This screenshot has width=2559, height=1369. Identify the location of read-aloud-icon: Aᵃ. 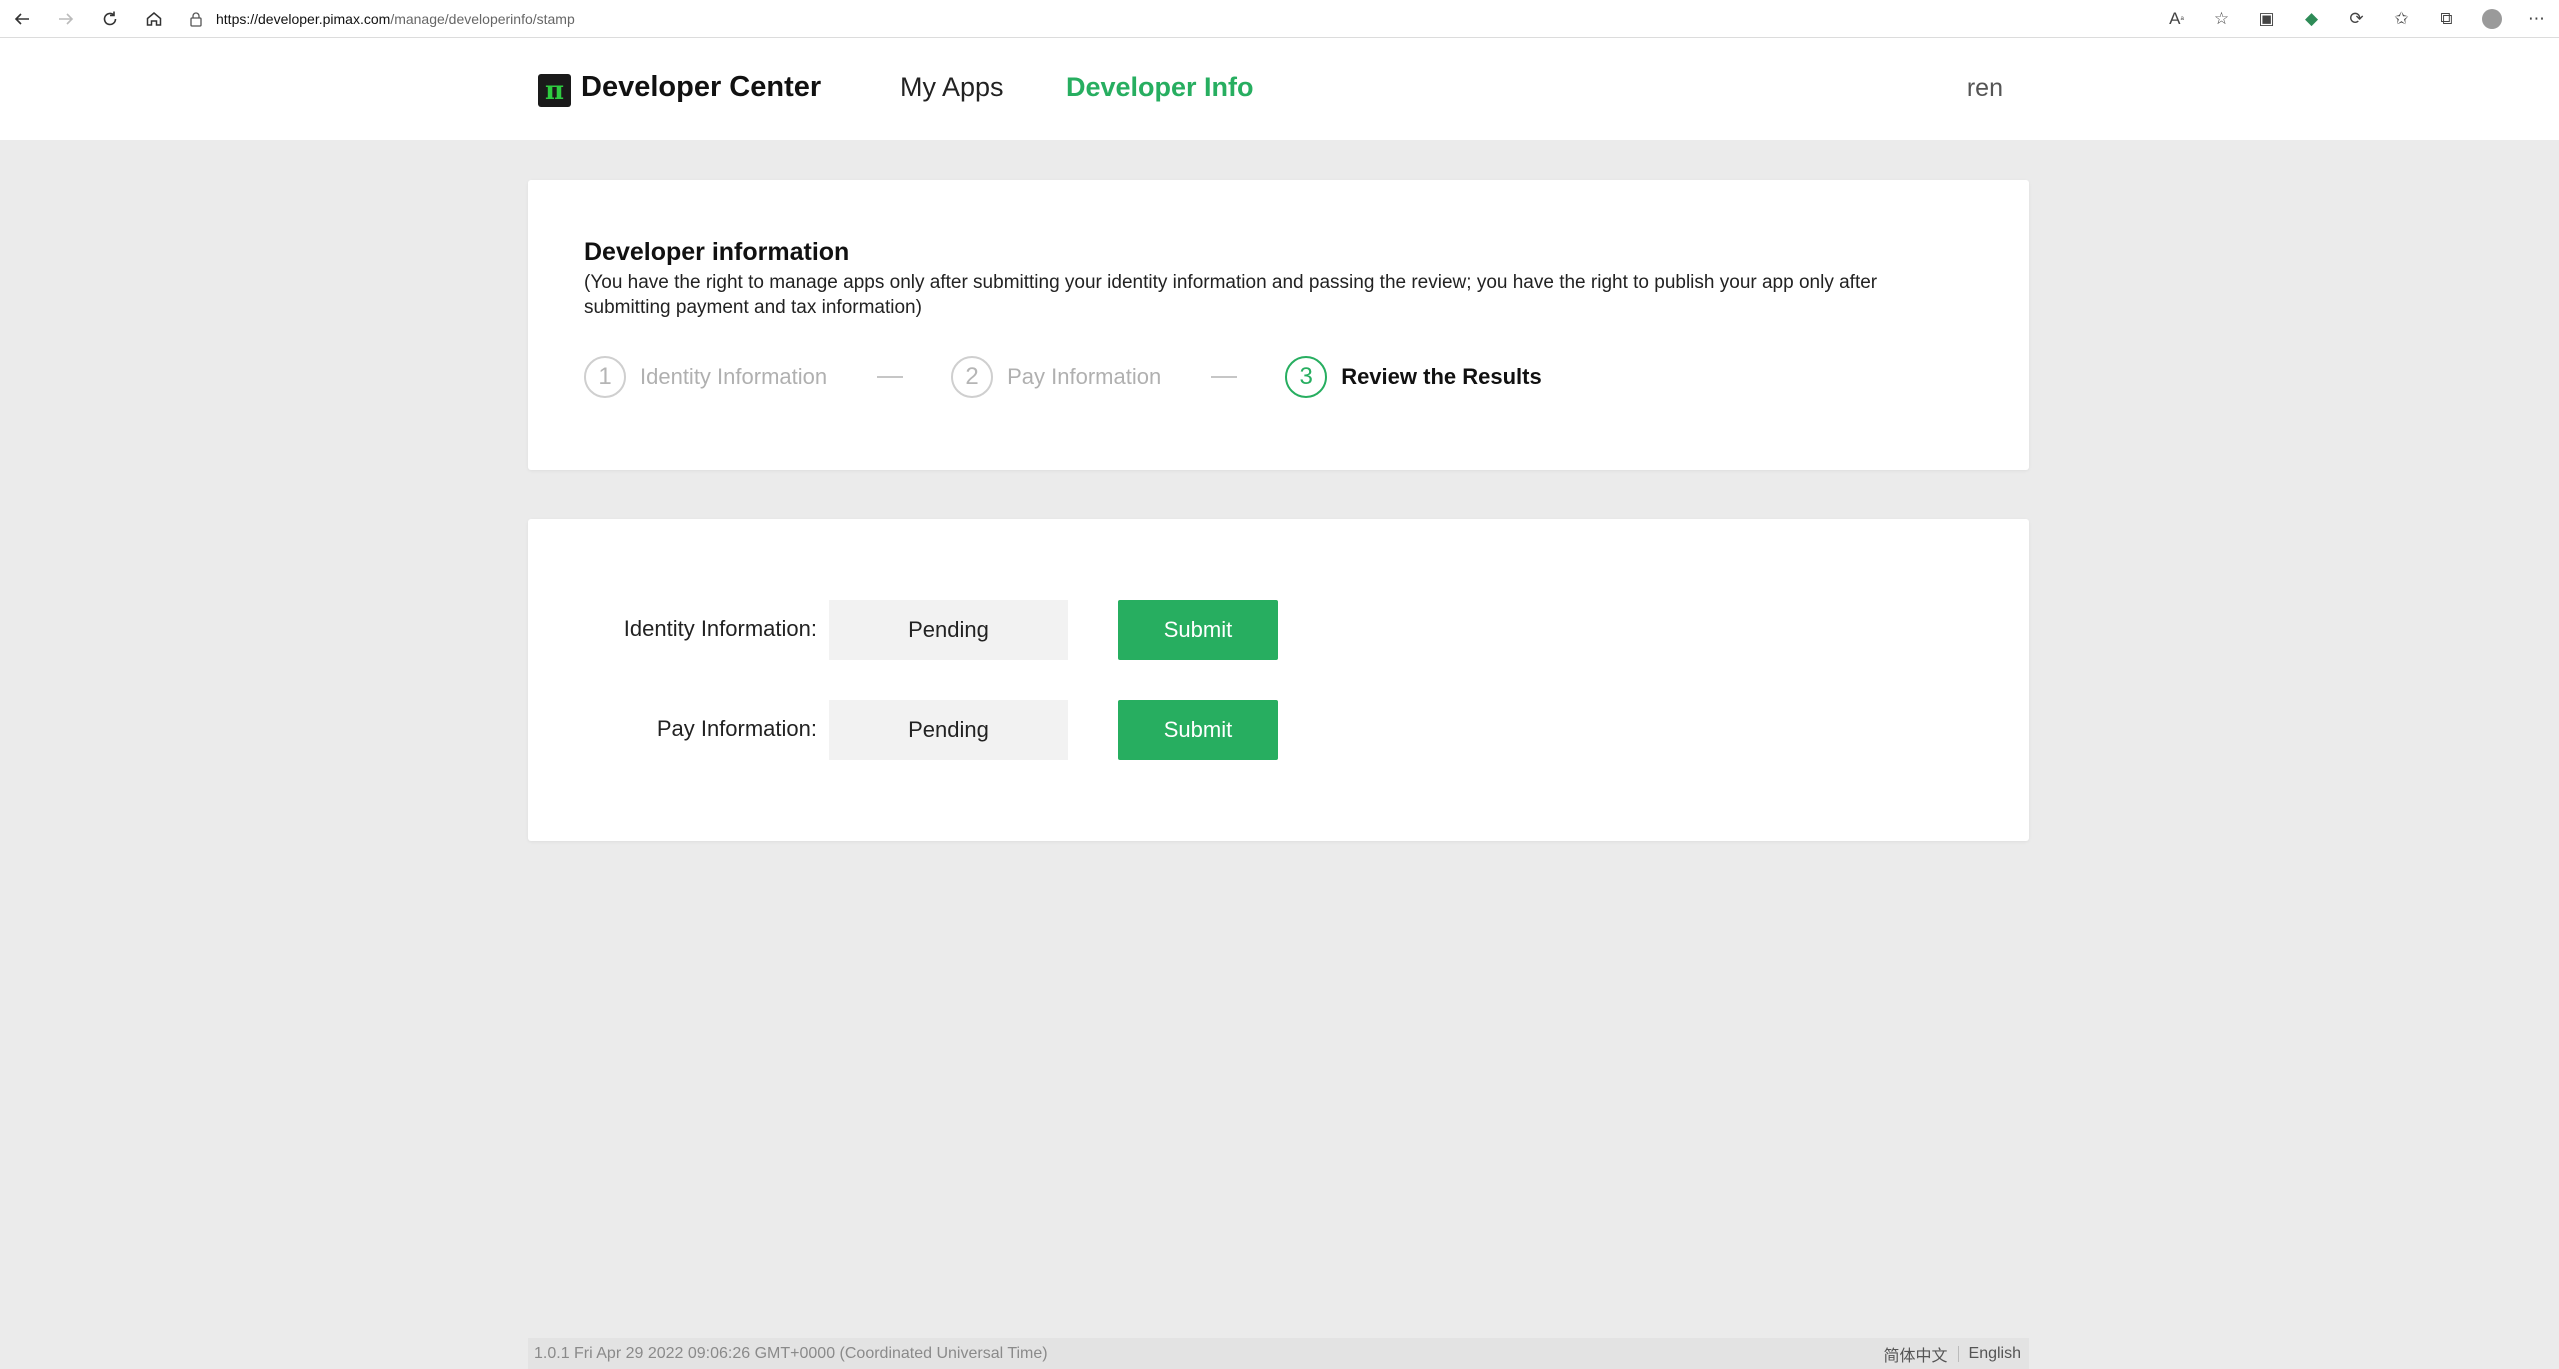
(2176, 19).